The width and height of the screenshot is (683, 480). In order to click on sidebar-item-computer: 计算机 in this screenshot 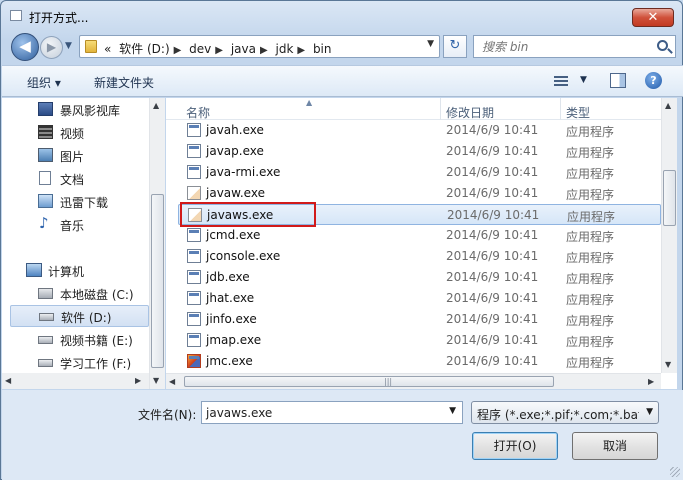, I will do `click(85, 271)`.